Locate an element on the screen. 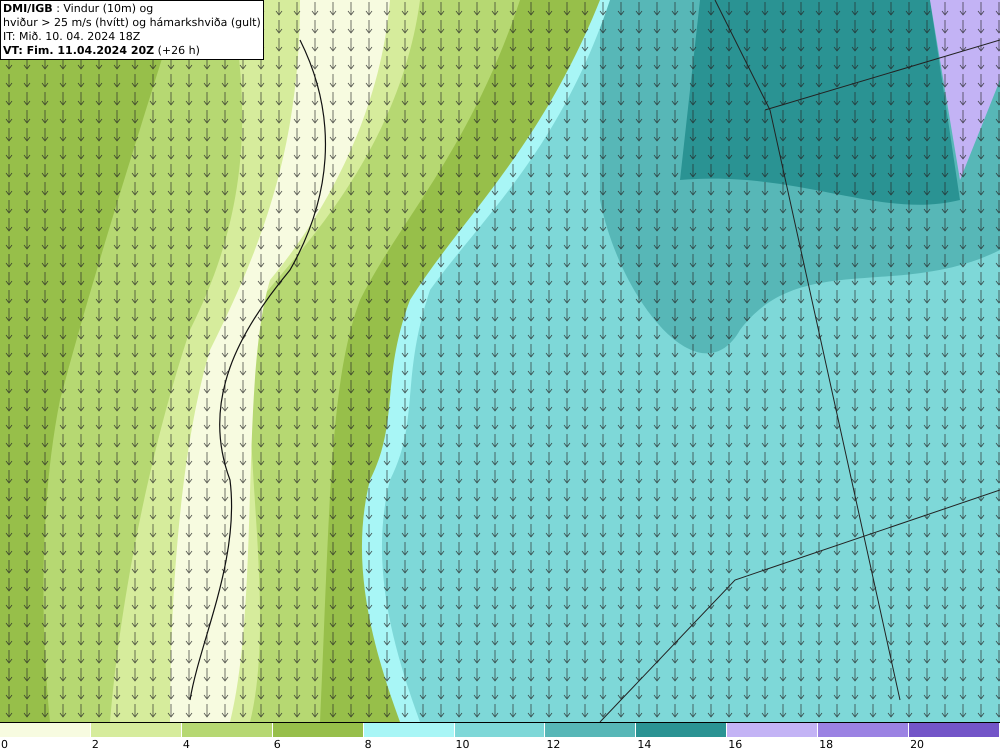  info-text: hviður > 25 m/s (hvítt) og hámarkshviða (gult) is located at coordinates (132, 23).